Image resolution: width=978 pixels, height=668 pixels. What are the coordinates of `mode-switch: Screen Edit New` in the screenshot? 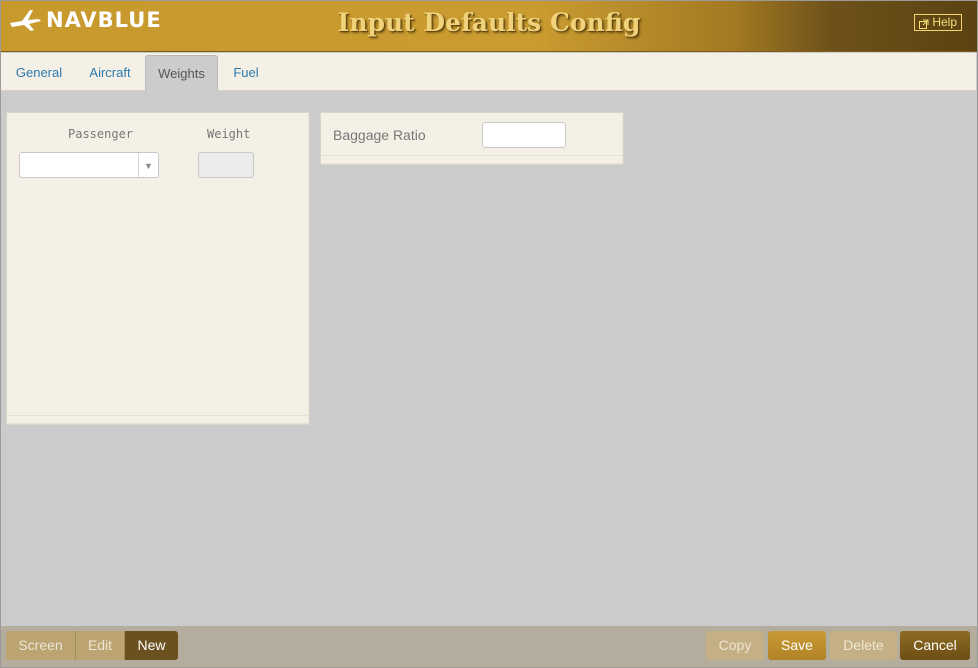 It's located at (92, 645).